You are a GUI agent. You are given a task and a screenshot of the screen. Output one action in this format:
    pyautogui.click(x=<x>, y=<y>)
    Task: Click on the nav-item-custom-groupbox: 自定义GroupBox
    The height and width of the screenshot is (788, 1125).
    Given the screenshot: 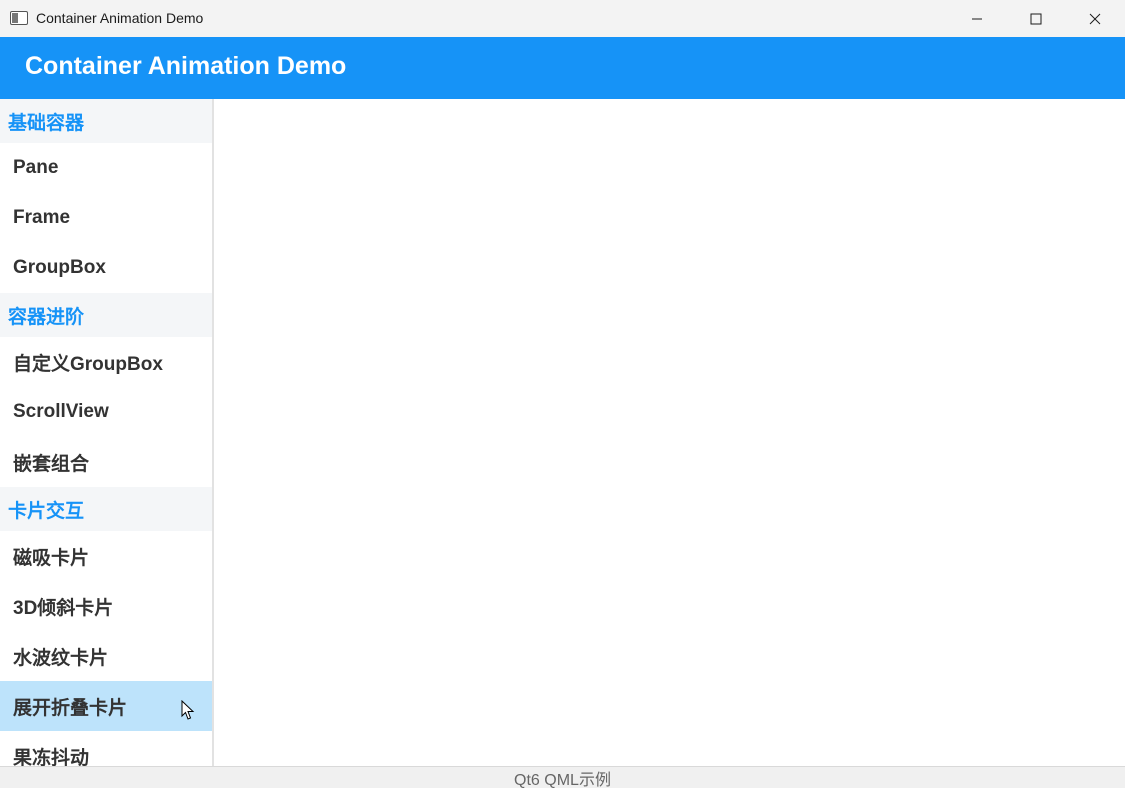 What is the action you would take?
    pyautogui.click(x=106, y=362)
    